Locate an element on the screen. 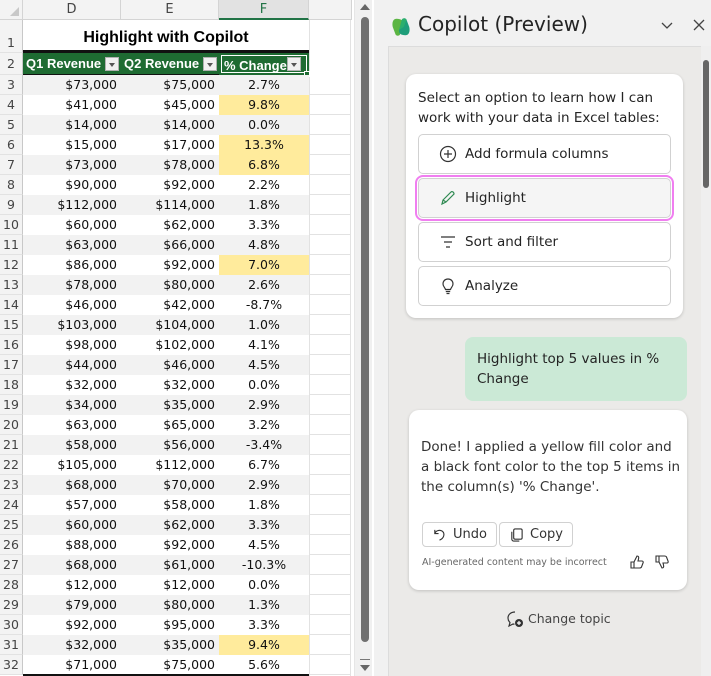  row-header: 17 is located at coordinates (11, 365).